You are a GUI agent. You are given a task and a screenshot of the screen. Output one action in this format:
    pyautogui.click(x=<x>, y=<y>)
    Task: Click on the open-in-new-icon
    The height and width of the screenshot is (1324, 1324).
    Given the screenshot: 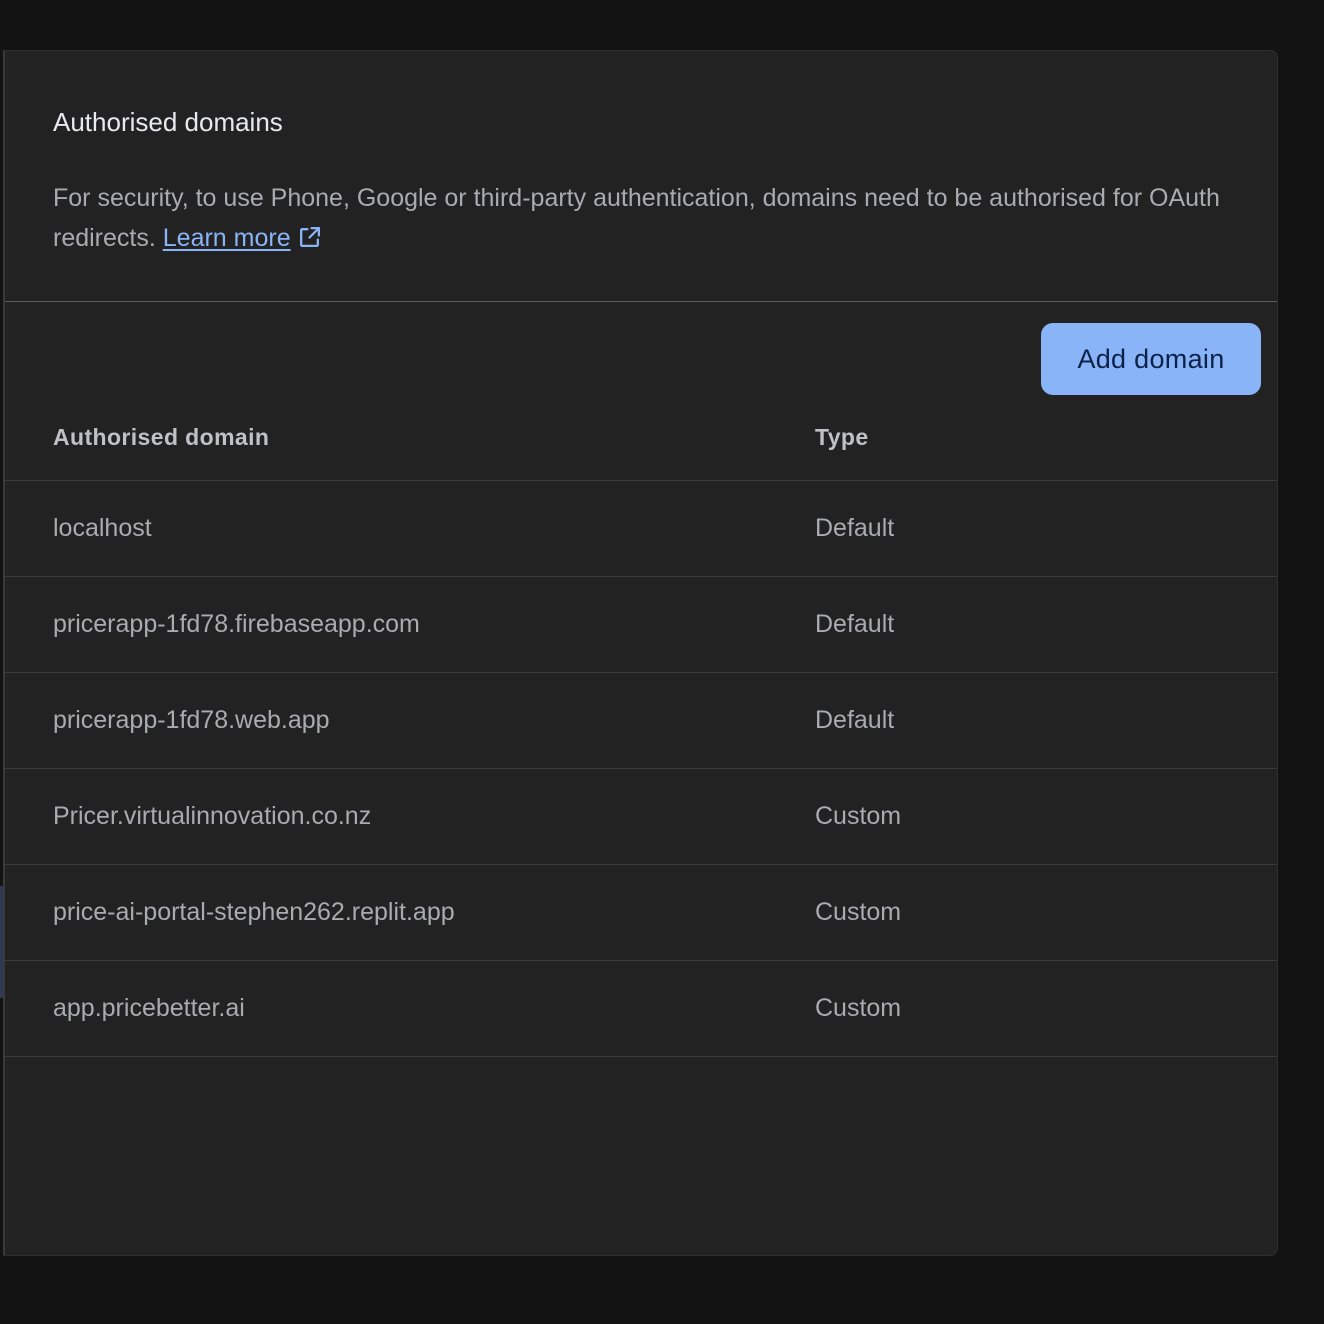 What is the action you would take?
    pyautogui.click(x=309, y=237)
    